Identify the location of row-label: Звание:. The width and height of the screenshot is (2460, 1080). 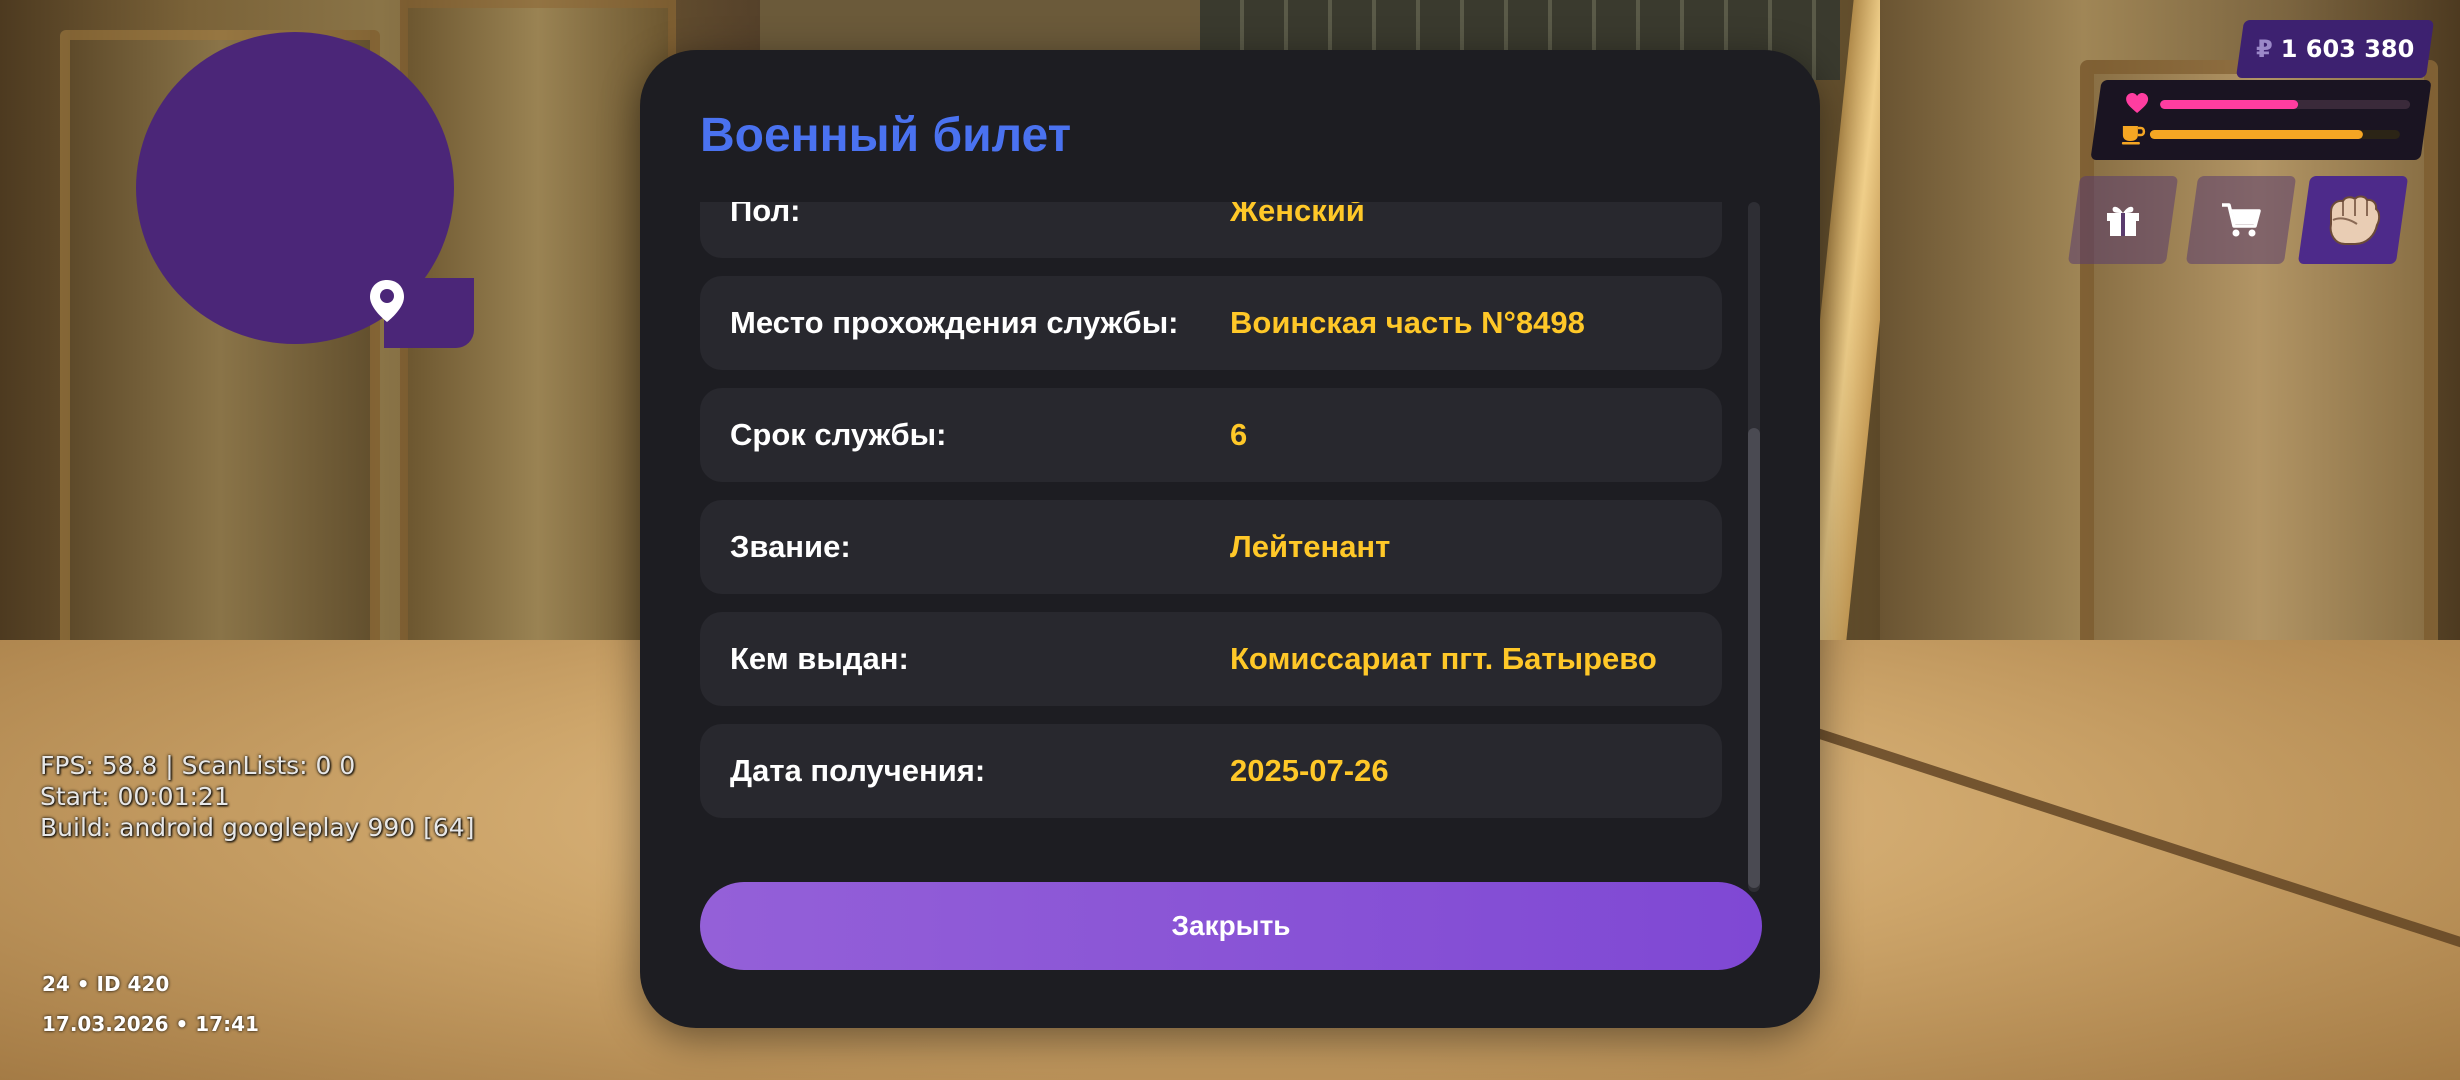
(790, 546).